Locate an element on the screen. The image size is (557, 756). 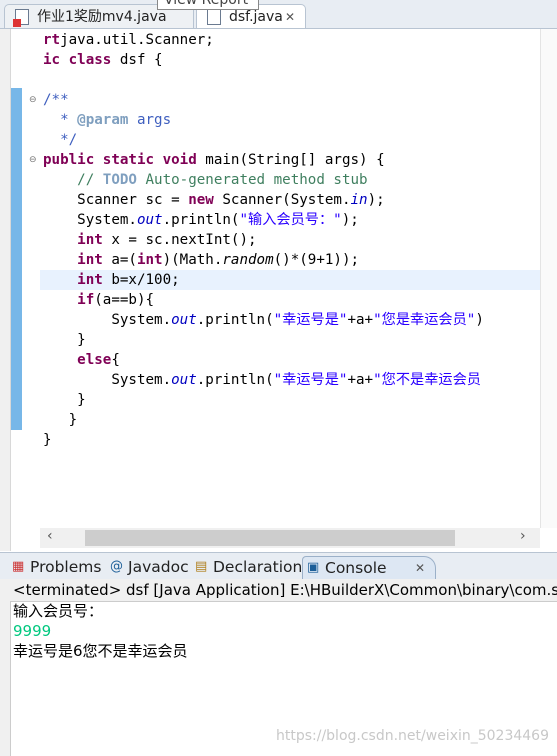
code-line: public static void main(String[] args) { is located at coordinates (263, 160).